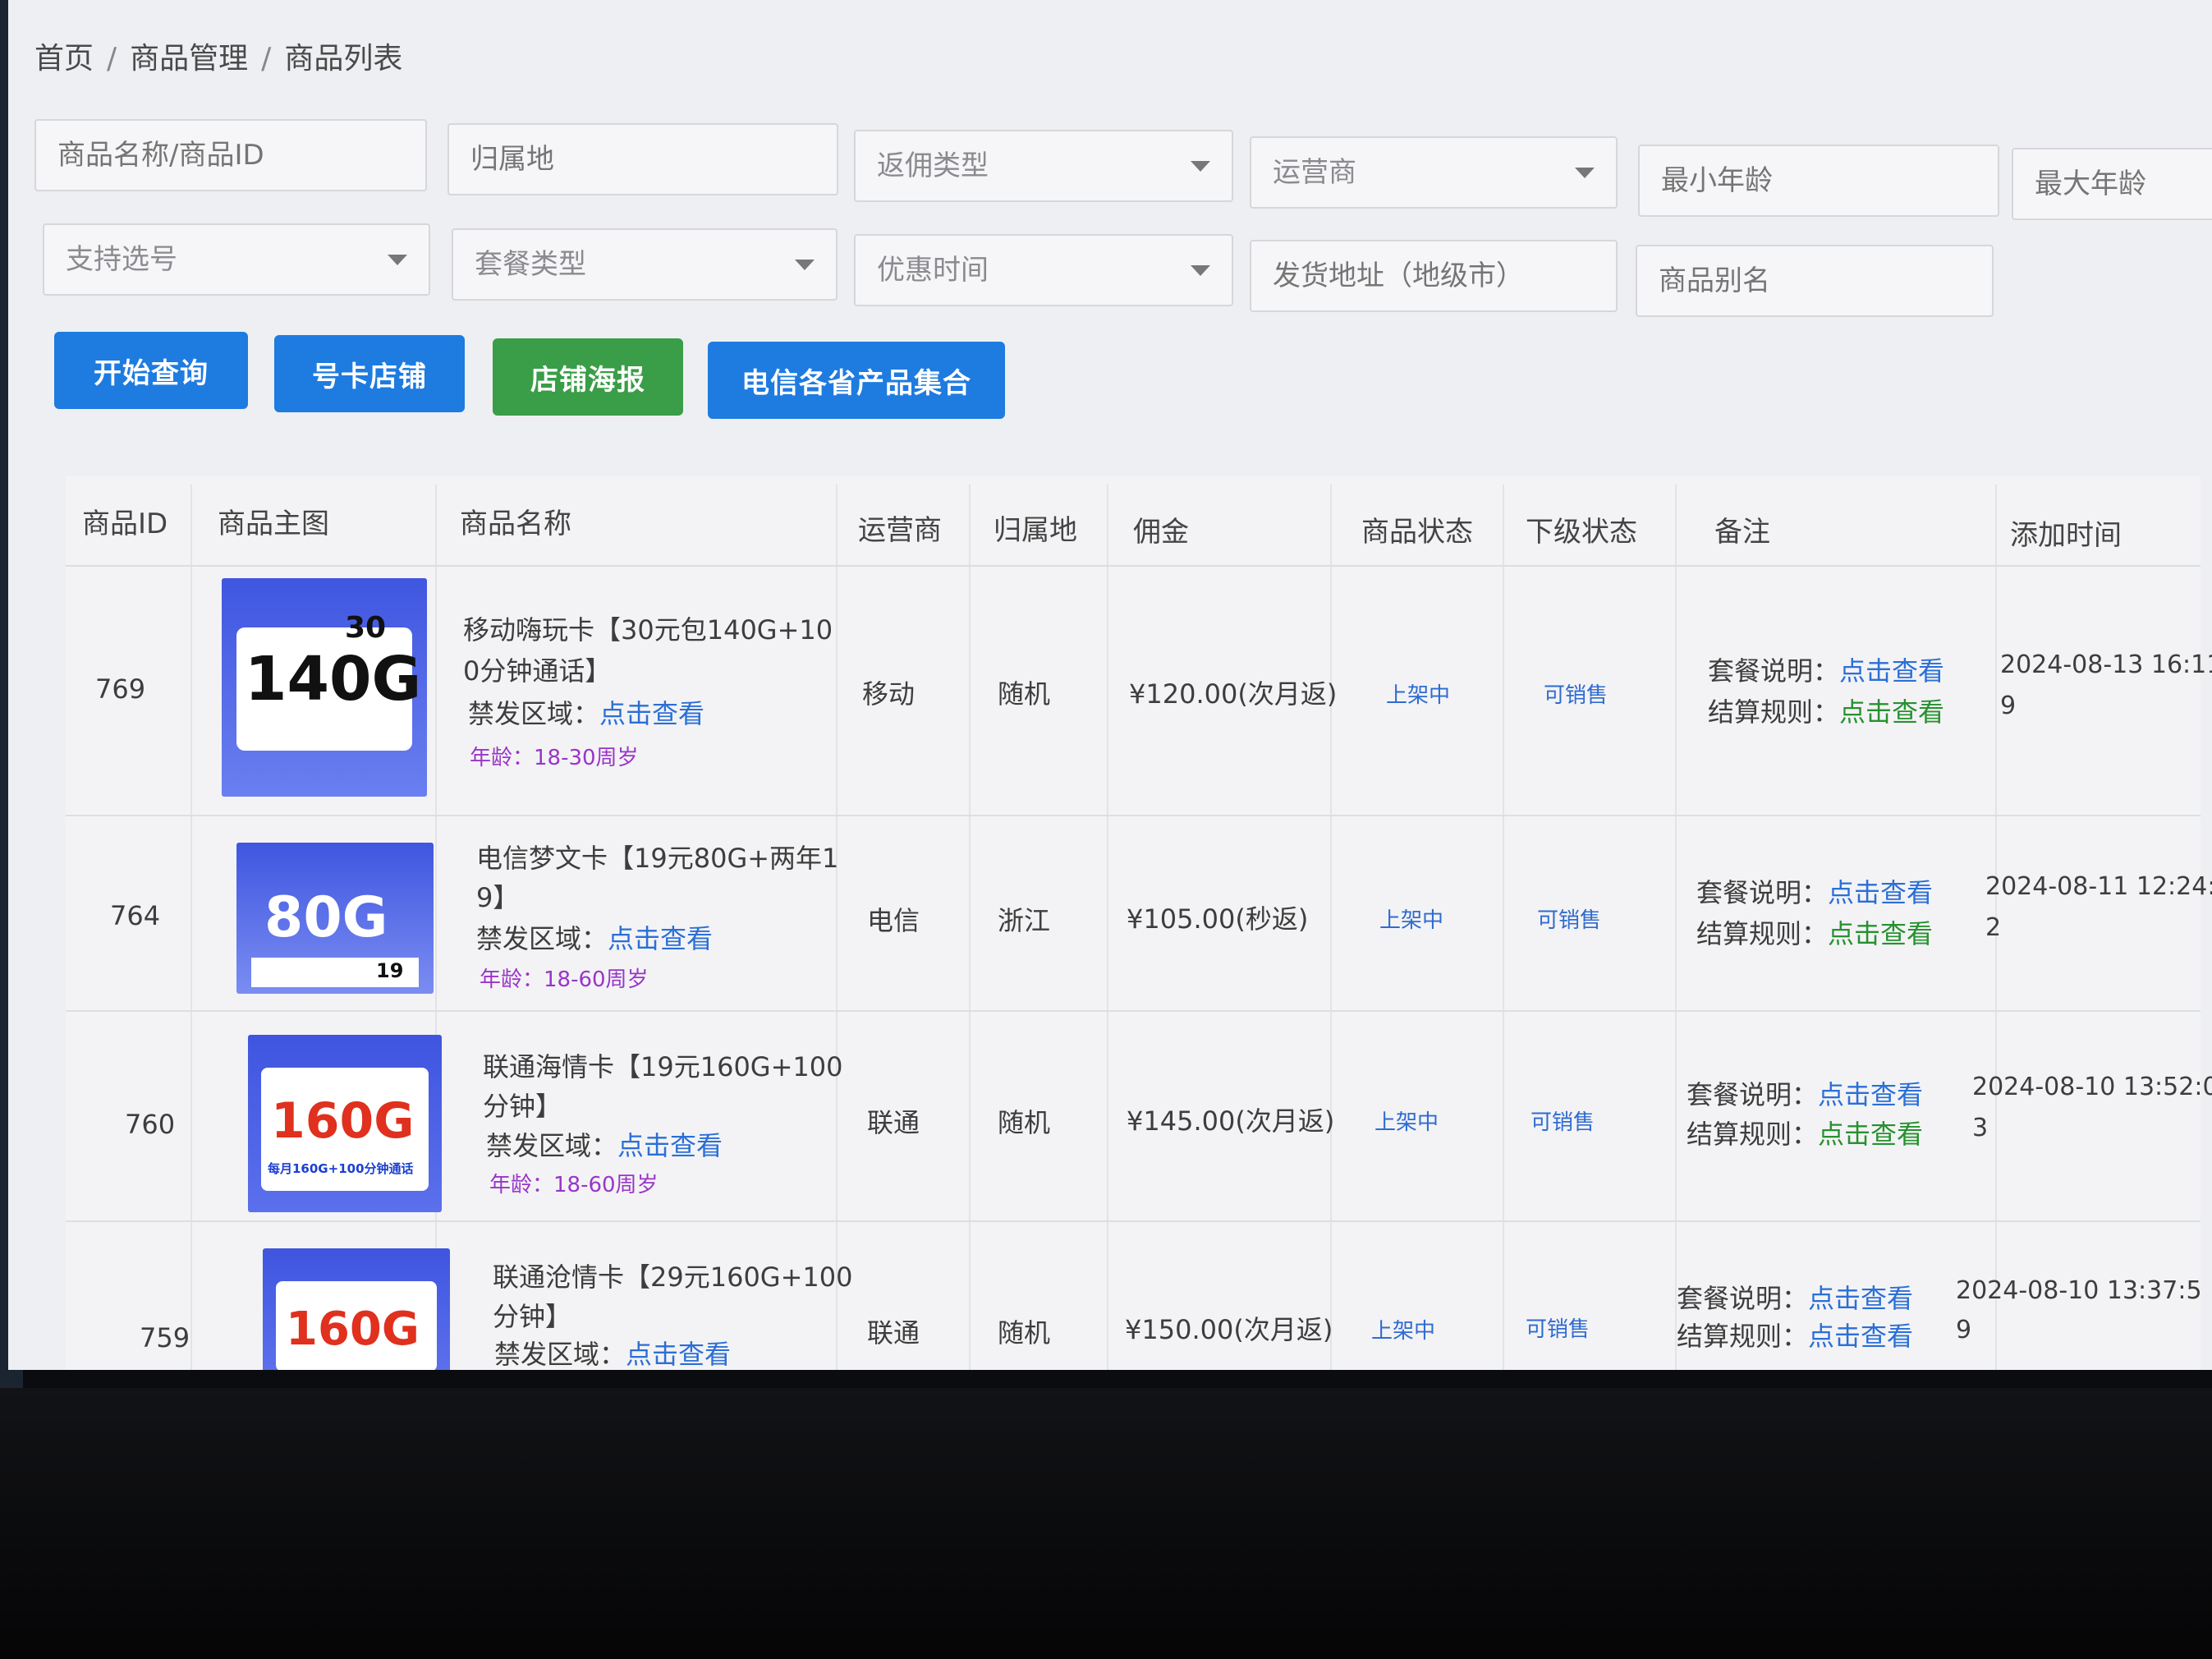 Image resolution: width=2212 pixels, height=1659 pixels. I want to click on product-thumbnail: 140G 30, so click(324, 687).